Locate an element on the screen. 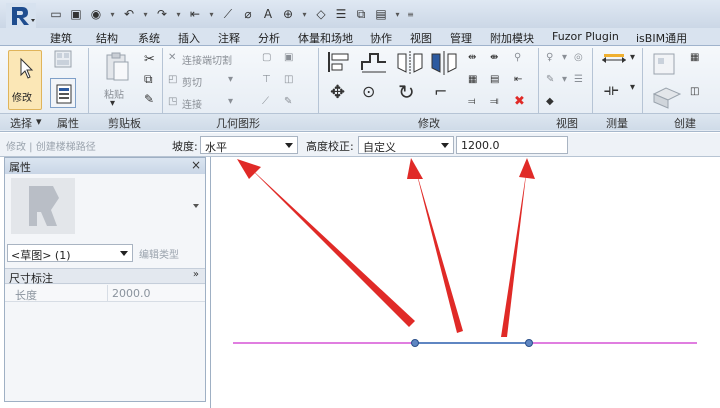  create-similar-icon: ◫ is located at coordinates (694, 91).